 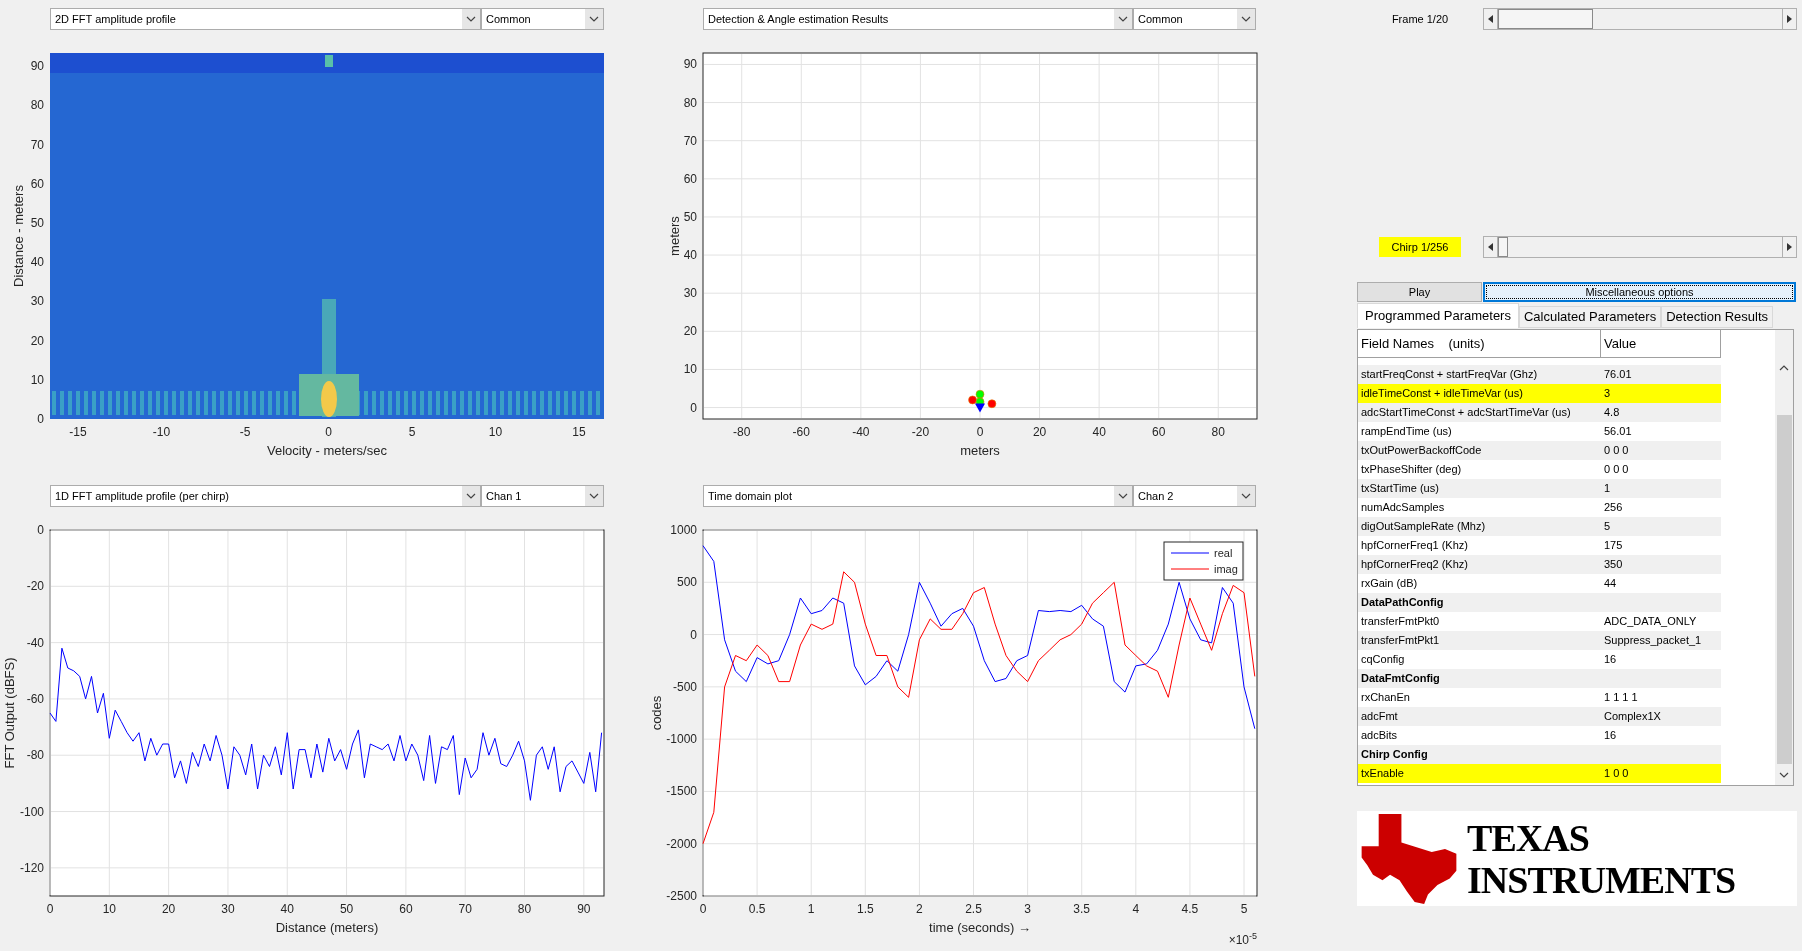 What do you see at coordinates (35, 586) in the screenshot?
I see `axis-tick-label: -20` at bounding box center [35, 586].